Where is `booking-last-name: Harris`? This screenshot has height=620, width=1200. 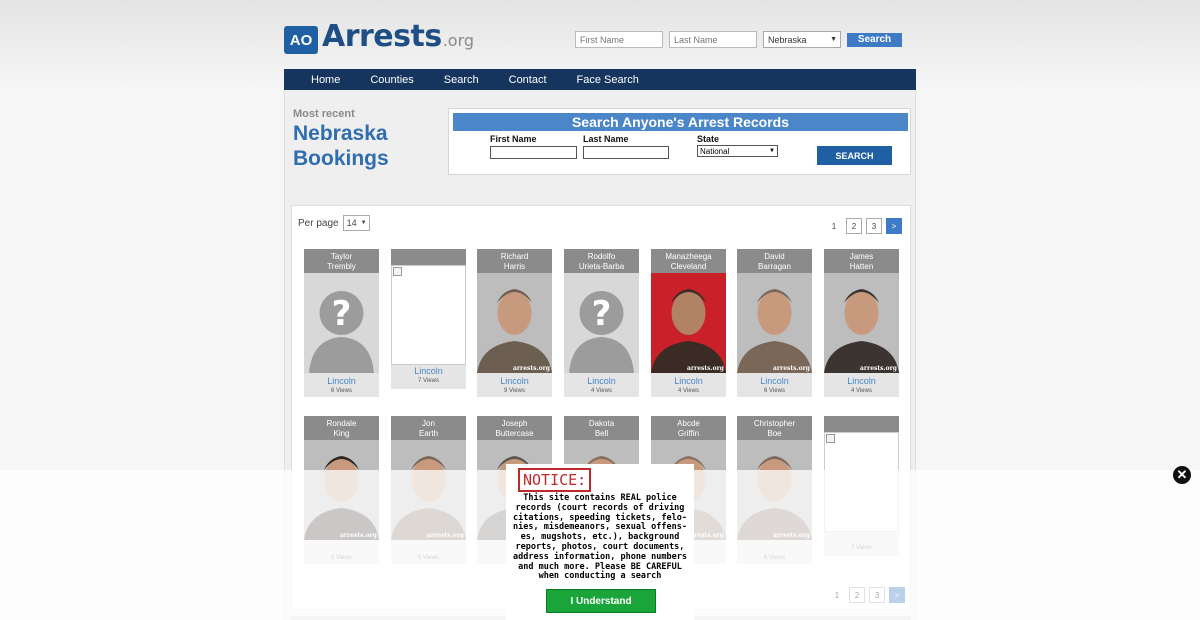 booking-last-name: Harris is located at coordinates (514, 266).